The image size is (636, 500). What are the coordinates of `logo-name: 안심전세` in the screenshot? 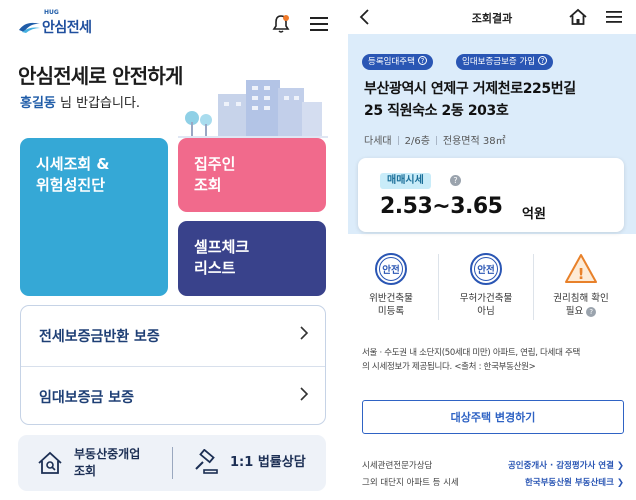 It's located at (67, 28).